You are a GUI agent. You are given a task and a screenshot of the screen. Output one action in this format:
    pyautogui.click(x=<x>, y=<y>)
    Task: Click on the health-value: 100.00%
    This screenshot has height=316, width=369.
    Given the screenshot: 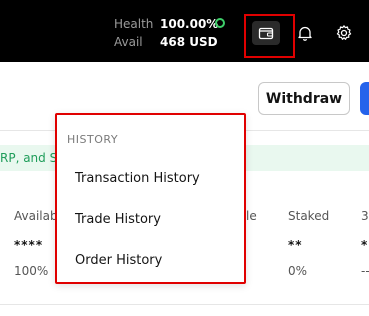 What is the action you would take?
    pyautogui.click(x=189, y=24)
    